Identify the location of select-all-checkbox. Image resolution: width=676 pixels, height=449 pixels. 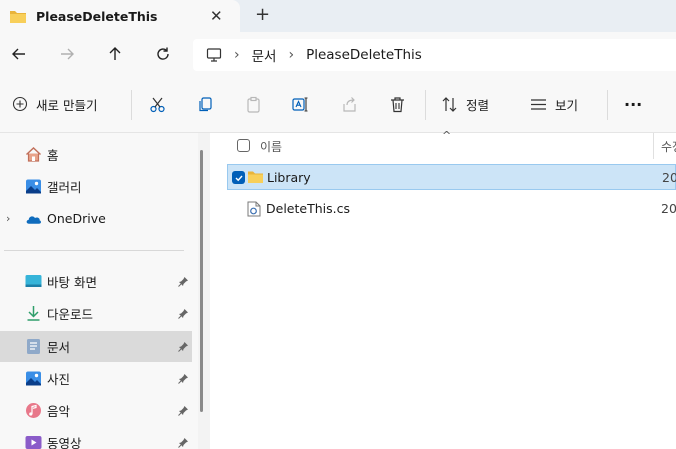
(243, 145).